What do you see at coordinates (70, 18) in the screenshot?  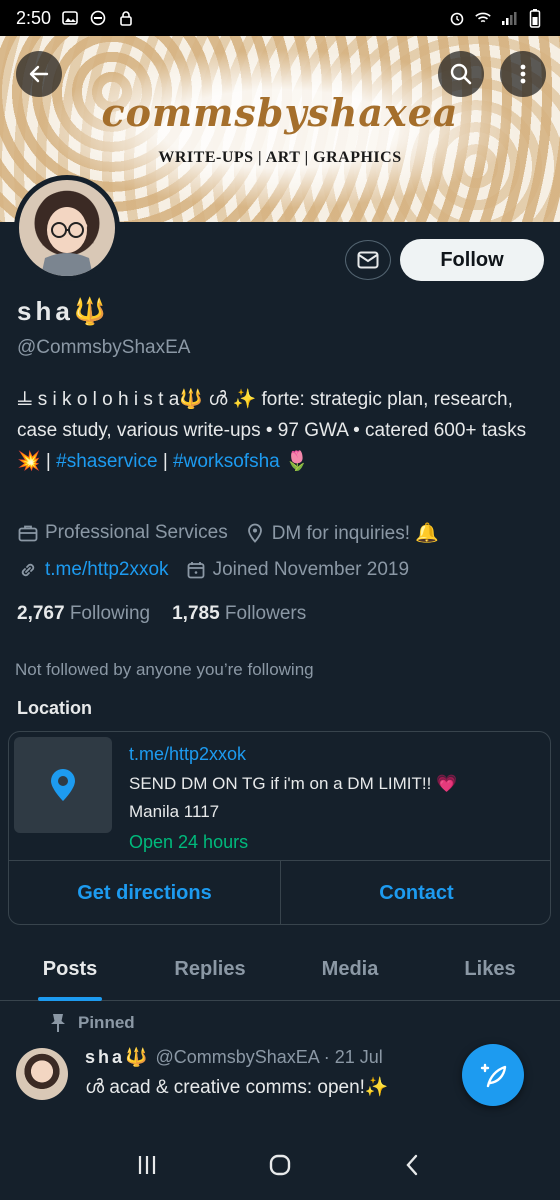 I see `image-icon` at bounding box center [70, 18].